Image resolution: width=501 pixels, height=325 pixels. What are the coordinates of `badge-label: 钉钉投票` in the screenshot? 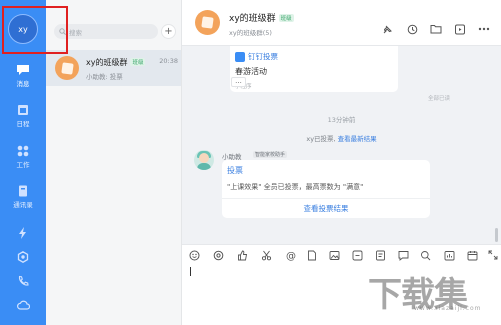 It's located at (263, 56).